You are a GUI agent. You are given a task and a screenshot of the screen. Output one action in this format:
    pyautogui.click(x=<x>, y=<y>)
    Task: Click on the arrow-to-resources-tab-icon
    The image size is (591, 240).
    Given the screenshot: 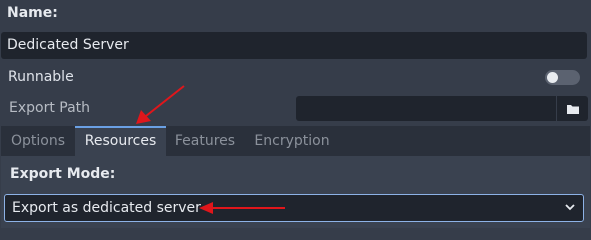 What is the action you would take?
    pyautogui.click(x=160, y=104)
    